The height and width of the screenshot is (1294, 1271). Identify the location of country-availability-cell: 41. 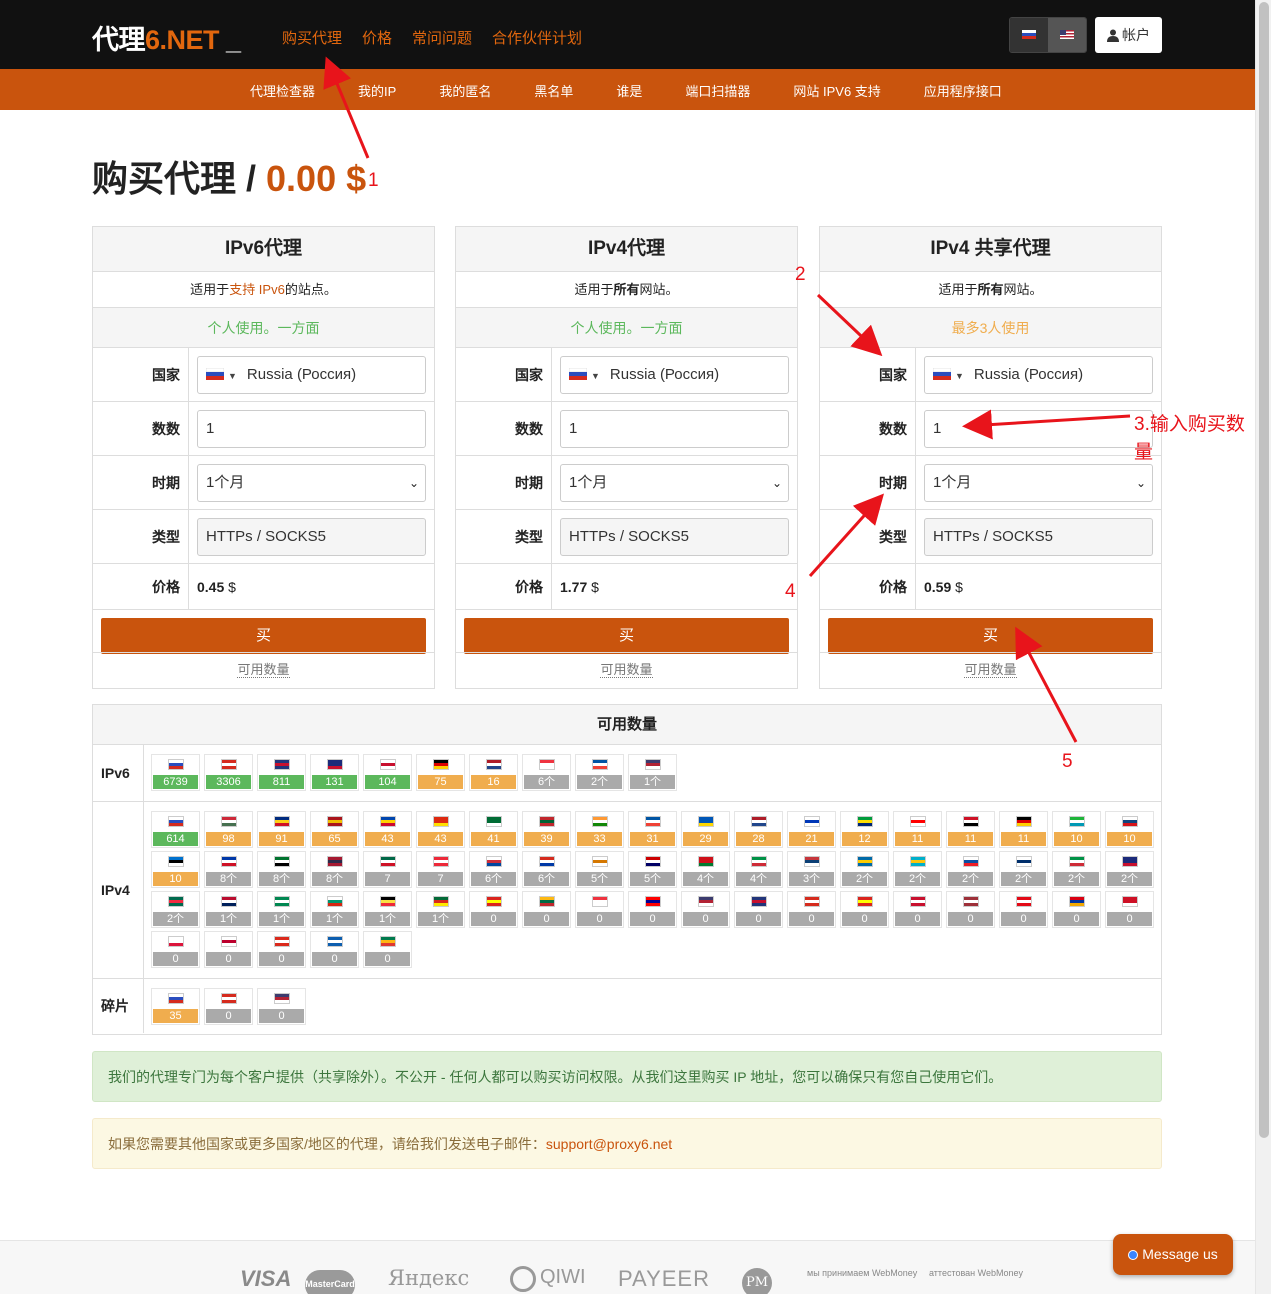
(493, 829).